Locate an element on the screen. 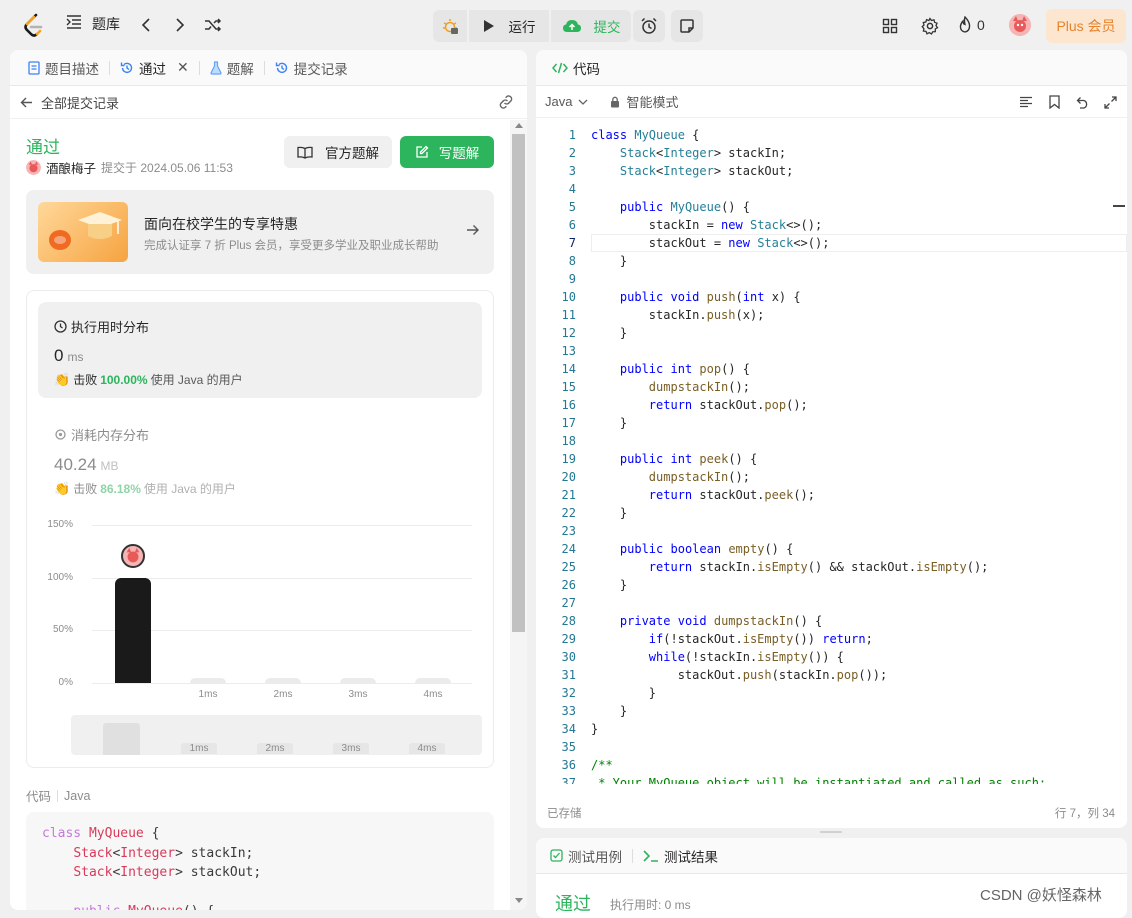 The width and height of the screenshot is (1132, 918). leetcode-logo is located at coordinates (34, 25).